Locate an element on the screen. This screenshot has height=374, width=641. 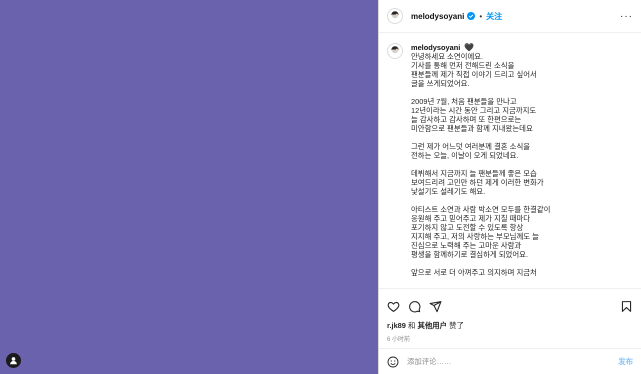
more-options-icon: ··· is located at coordinates (626, 16).